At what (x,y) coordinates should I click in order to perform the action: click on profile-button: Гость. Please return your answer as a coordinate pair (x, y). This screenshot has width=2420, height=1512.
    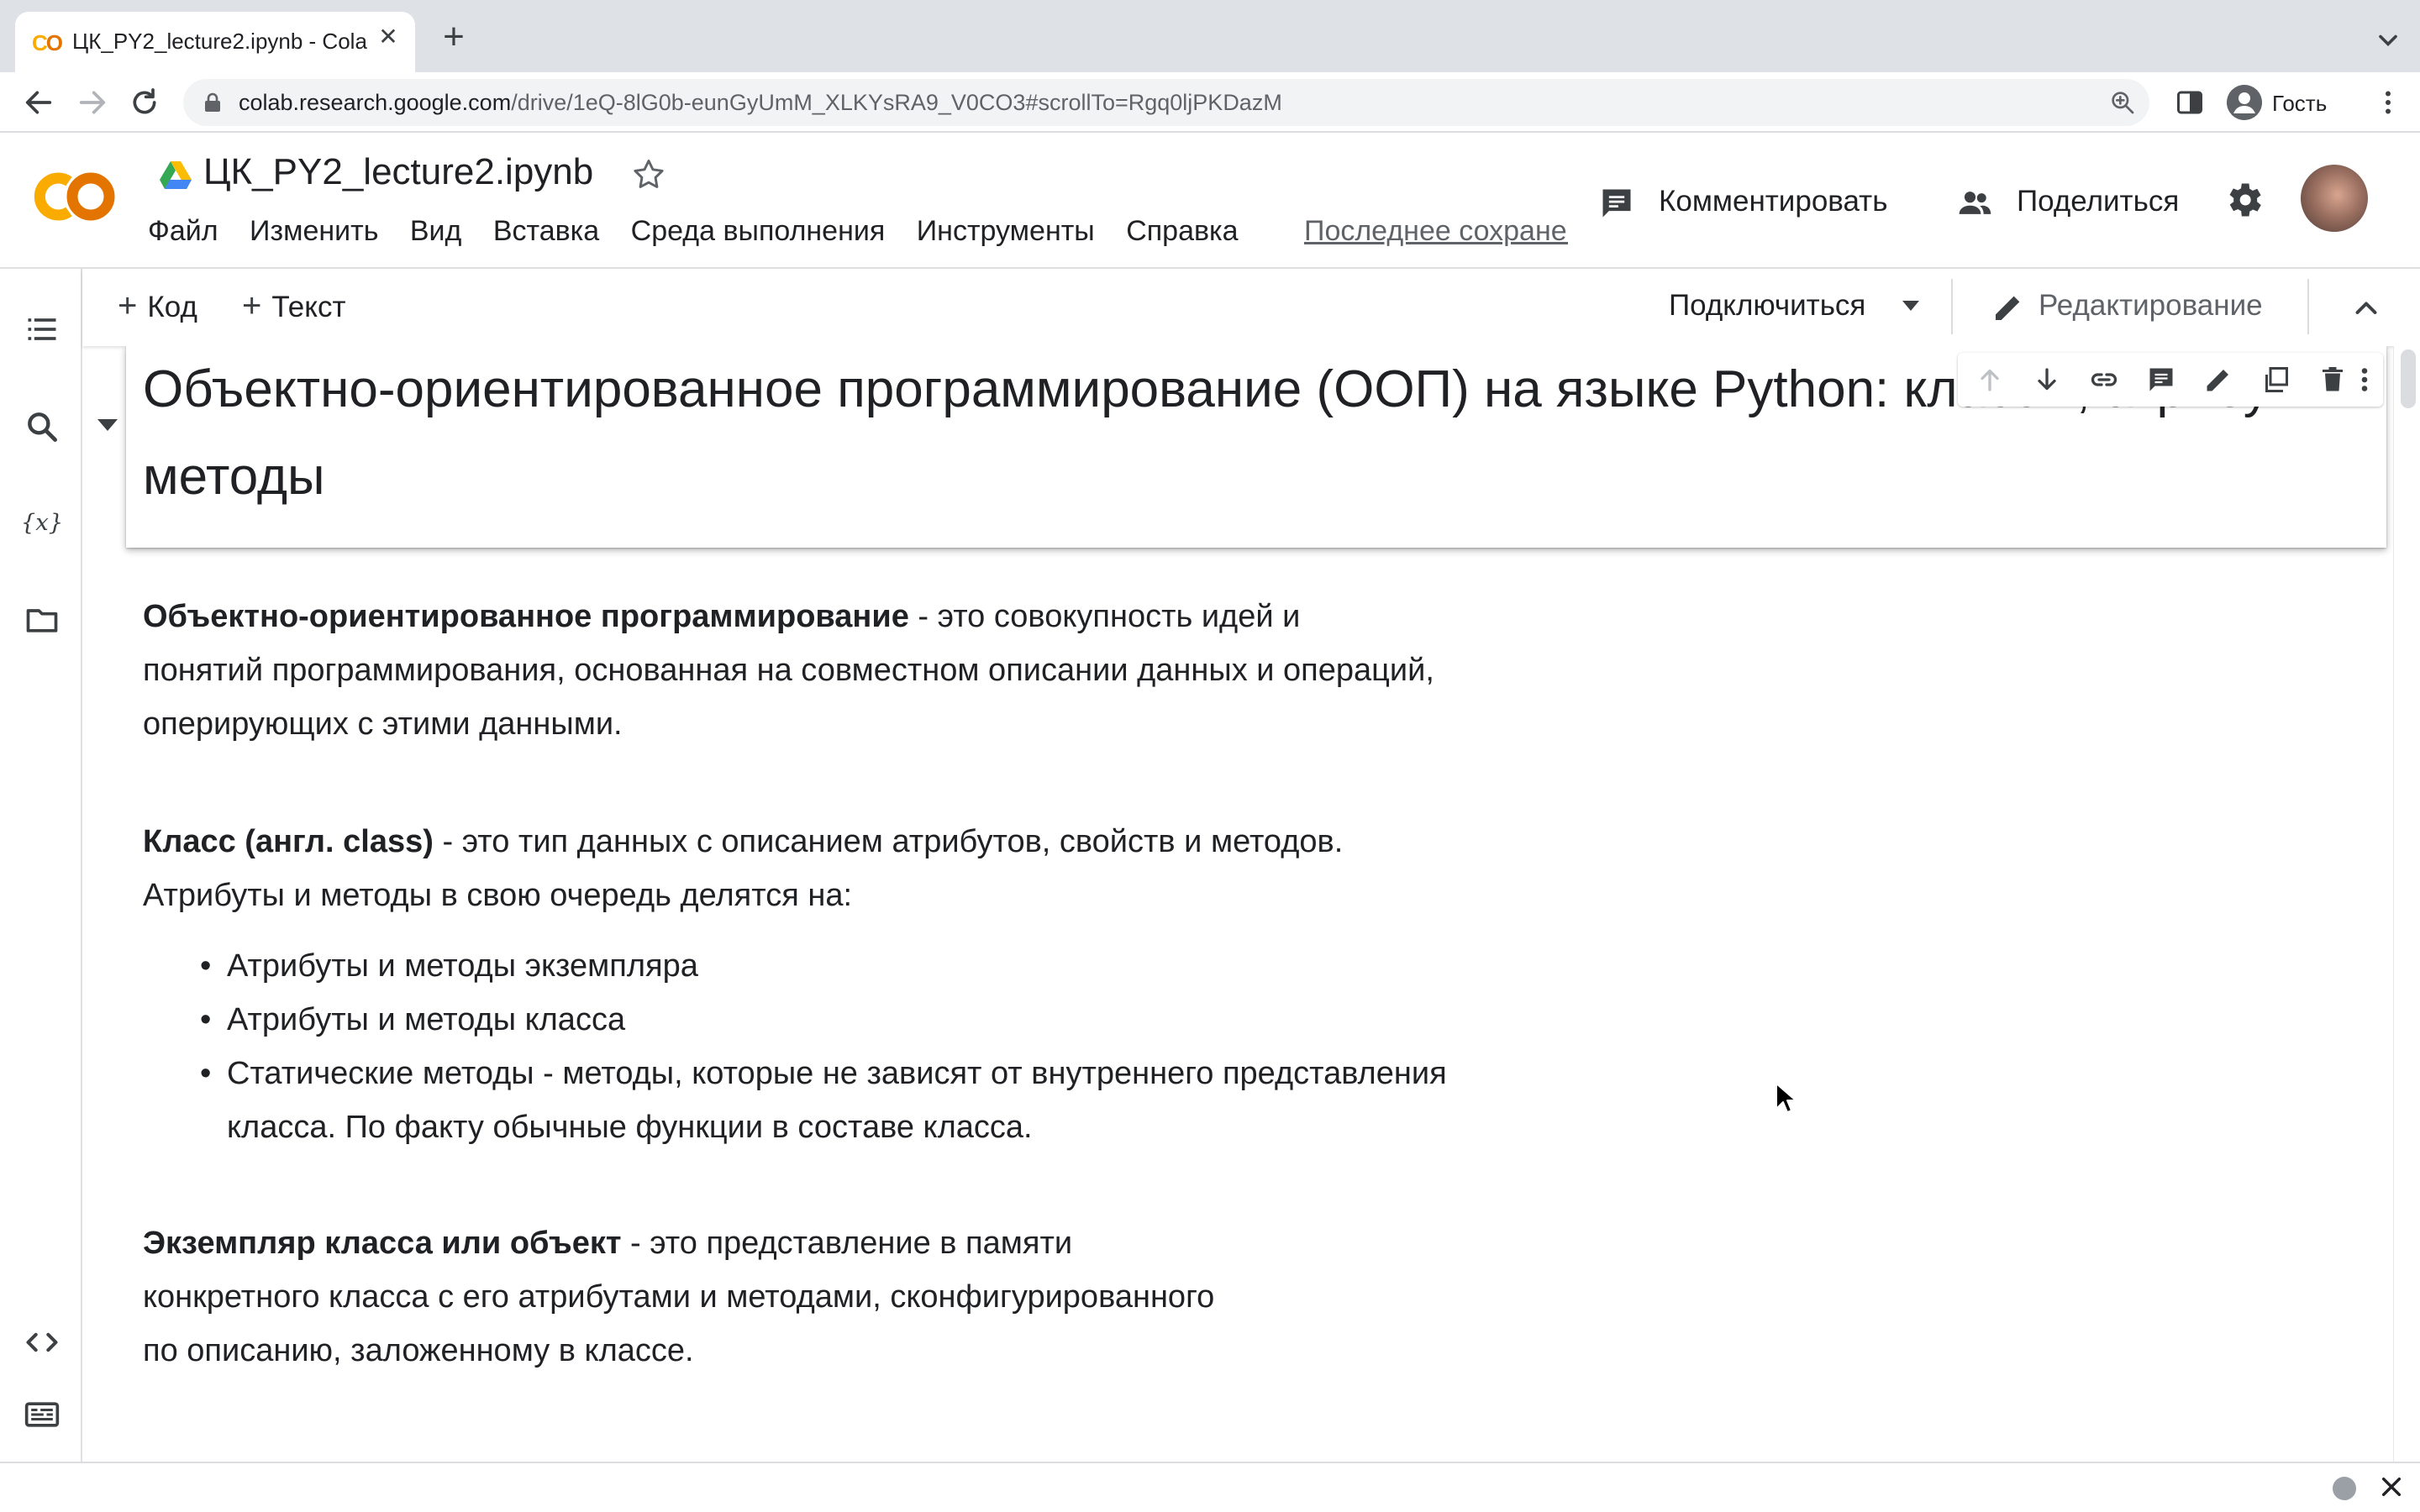
    Looking at the image, I should click on (2287, 102).